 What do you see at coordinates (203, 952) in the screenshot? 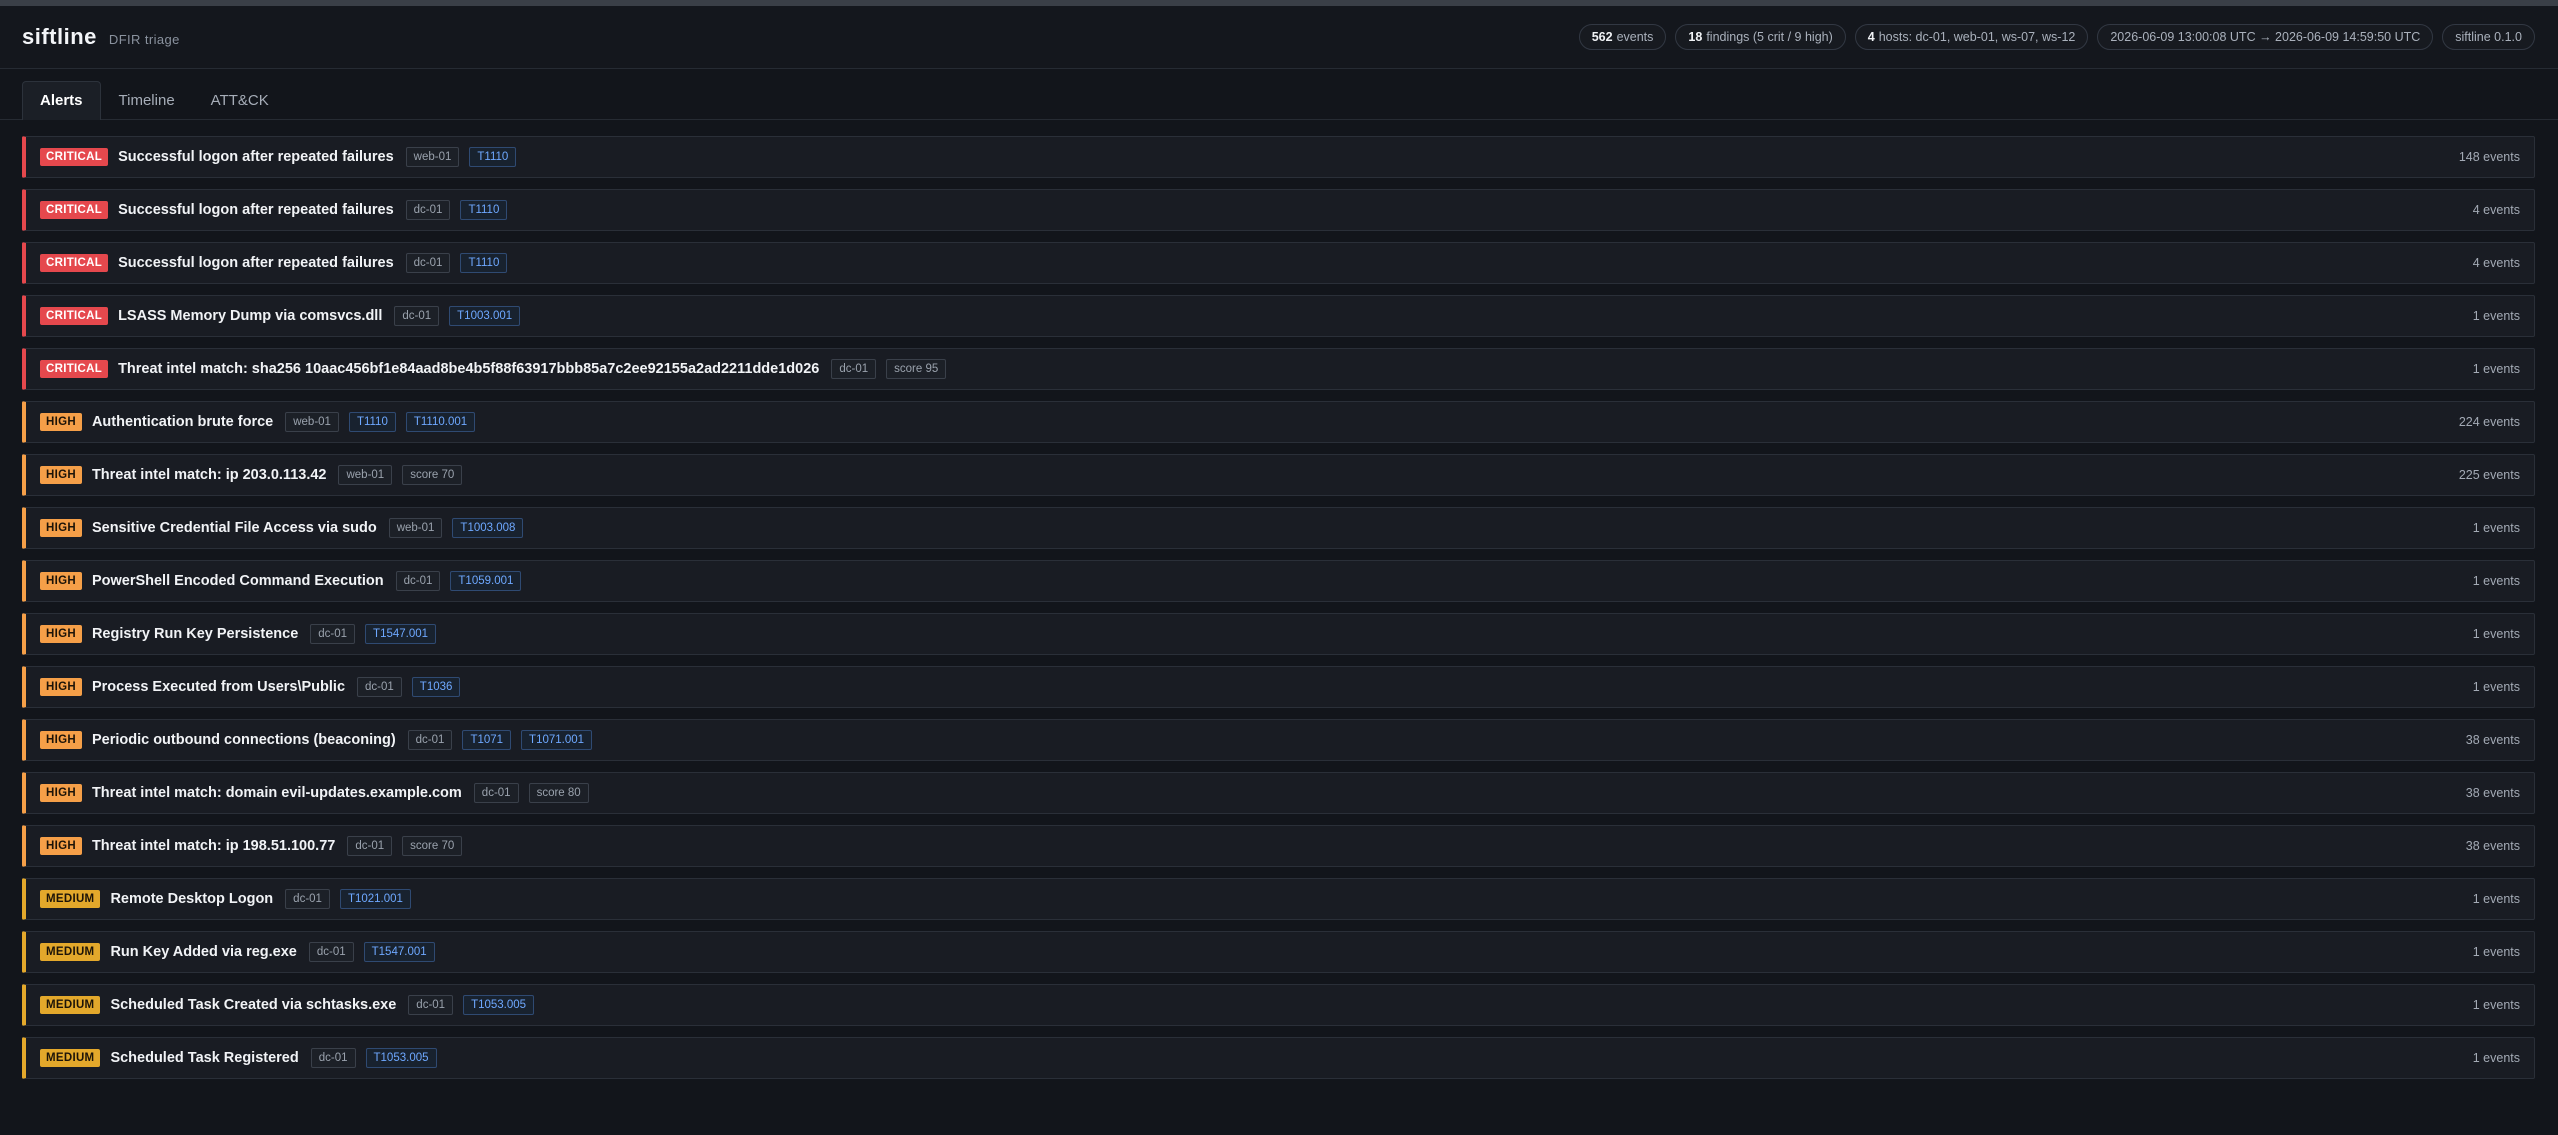
I see `alert-title: Run Key Added via reg.exe` at bounding box center [203, 952].